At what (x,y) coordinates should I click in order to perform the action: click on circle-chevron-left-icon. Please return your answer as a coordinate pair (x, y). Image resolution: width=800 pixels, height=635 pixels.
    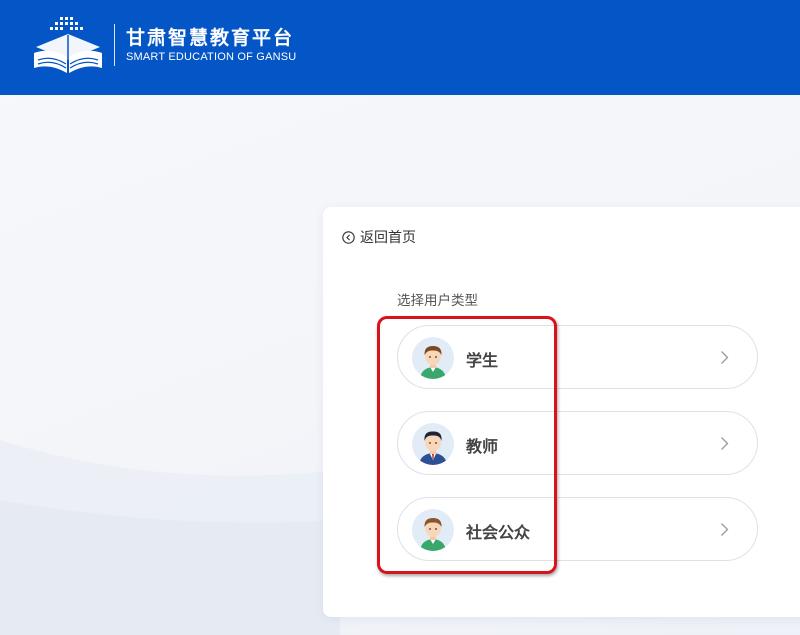
    Looking at the image, I should click on (348, 237).